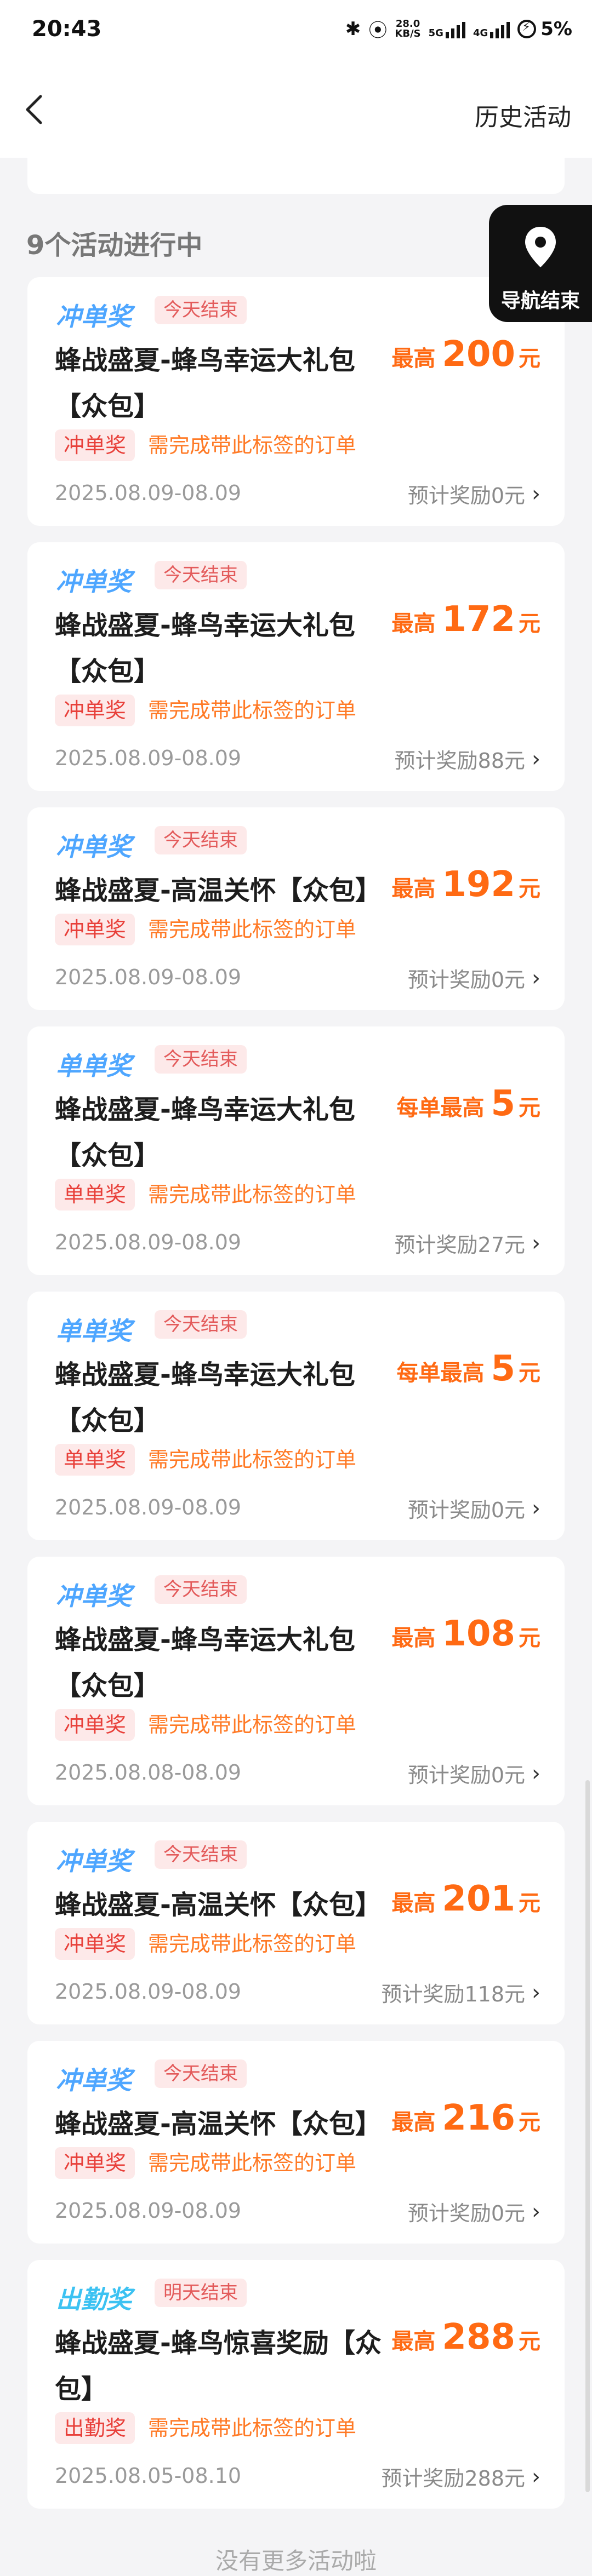  What do you see at coordinates (218, 2366) in the screenshot?
I see `activity-title: 蜂战盛夏-蜂鸟惊喜奖励【众包】` at bounding box center [218, 2366].